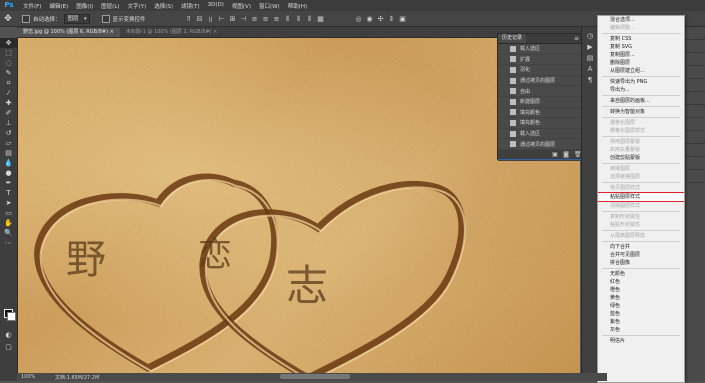 The width and height of the screenshot is (705, 383). What do you see at coordinates (68, 32) in the screenshot?
I see `tab-document-1: 野恋.jpg @ 100% (图层 6, RGB/8#) ×` at bounding box center [68, 32].